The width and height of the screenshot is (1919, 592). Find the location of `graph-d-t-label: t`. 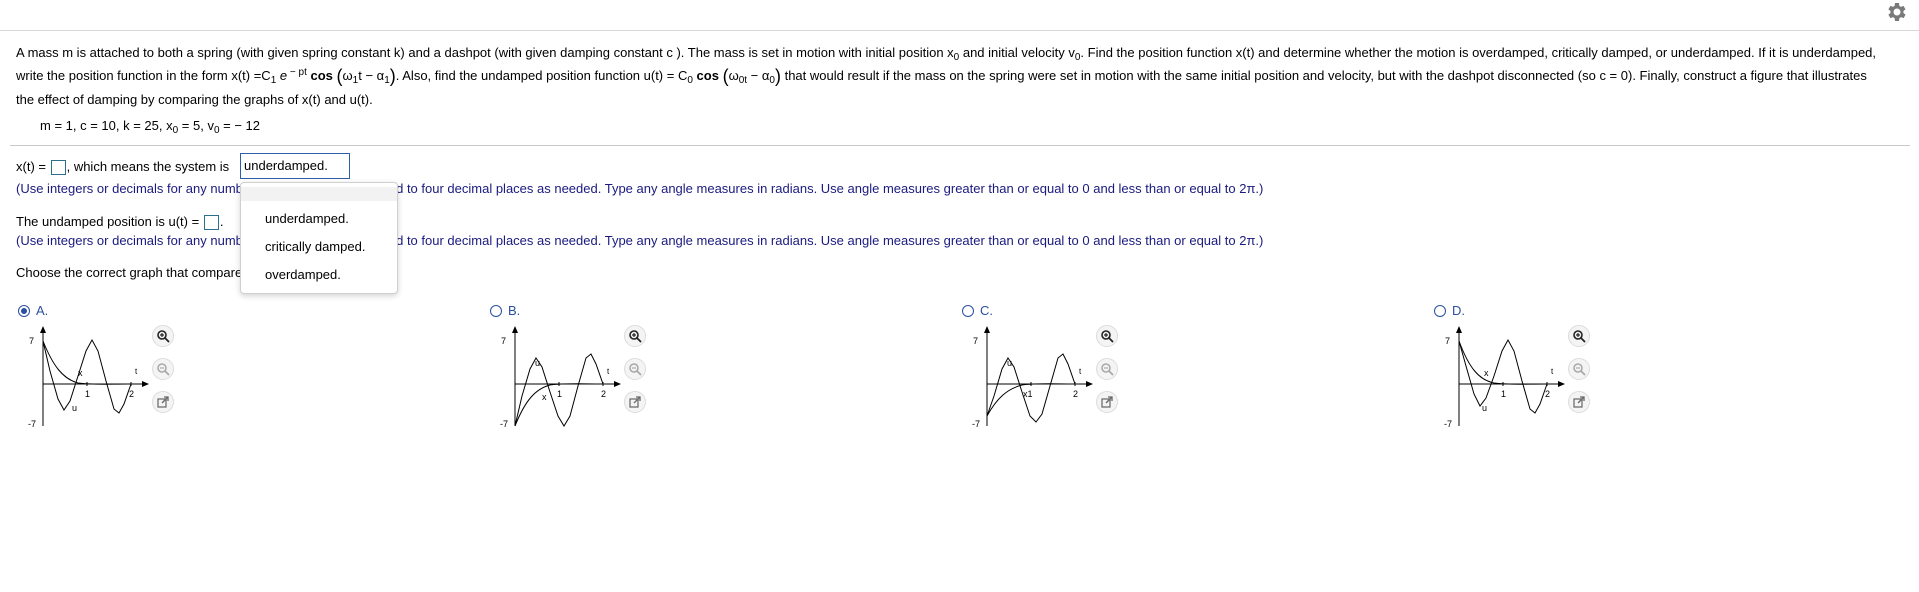

graph-d-t-label: t is located at coordinates (1552, 371).